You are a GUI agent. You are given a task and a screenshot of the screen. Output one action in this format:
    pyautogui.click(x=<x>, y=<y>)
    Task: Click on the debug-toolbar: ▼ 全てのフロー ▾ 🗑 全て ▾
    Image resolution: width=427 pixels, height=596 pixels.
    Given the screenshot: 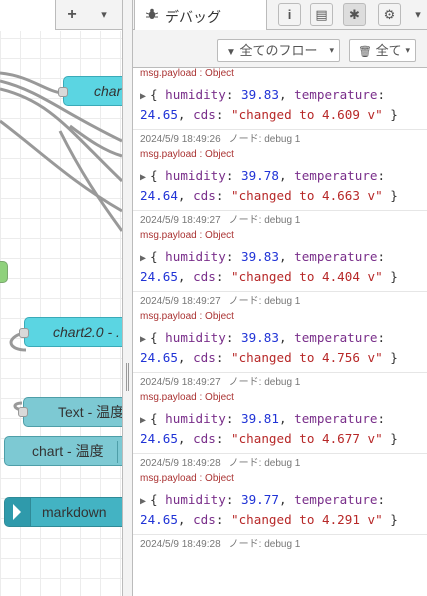 What is the action you would take?
    pyautogui.click(x=280, y=49)
    